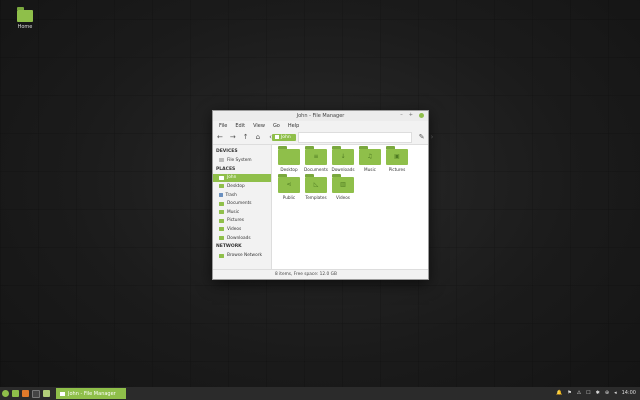 This screenshot has width=640, height=400. I want to click on maximize-button: +, so click(411, 115).